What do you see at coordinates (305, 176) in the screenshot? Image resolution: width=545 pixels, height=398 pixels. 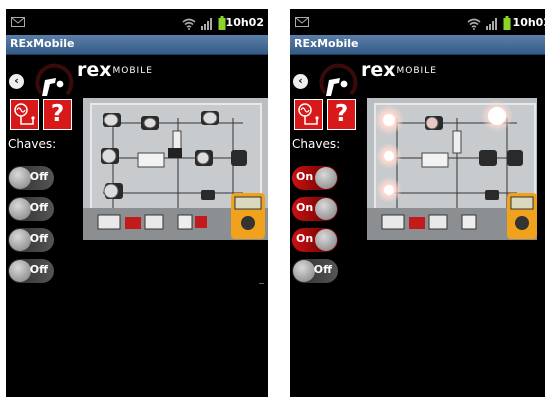 I see `switch-1-state: On` at bounding box center [305, 176].